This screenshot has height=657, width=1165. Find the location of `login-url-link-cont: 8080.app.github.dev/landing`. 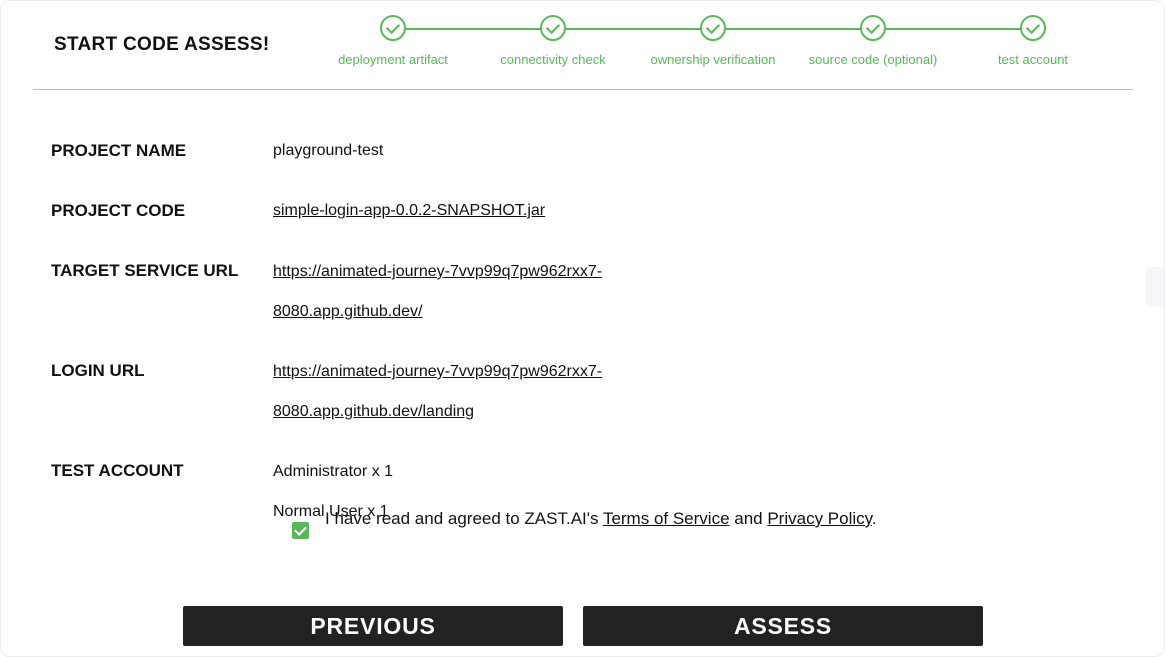

login-url-link-cont: 8080.app.github.dev/landing is located at coordinates (373, 411).